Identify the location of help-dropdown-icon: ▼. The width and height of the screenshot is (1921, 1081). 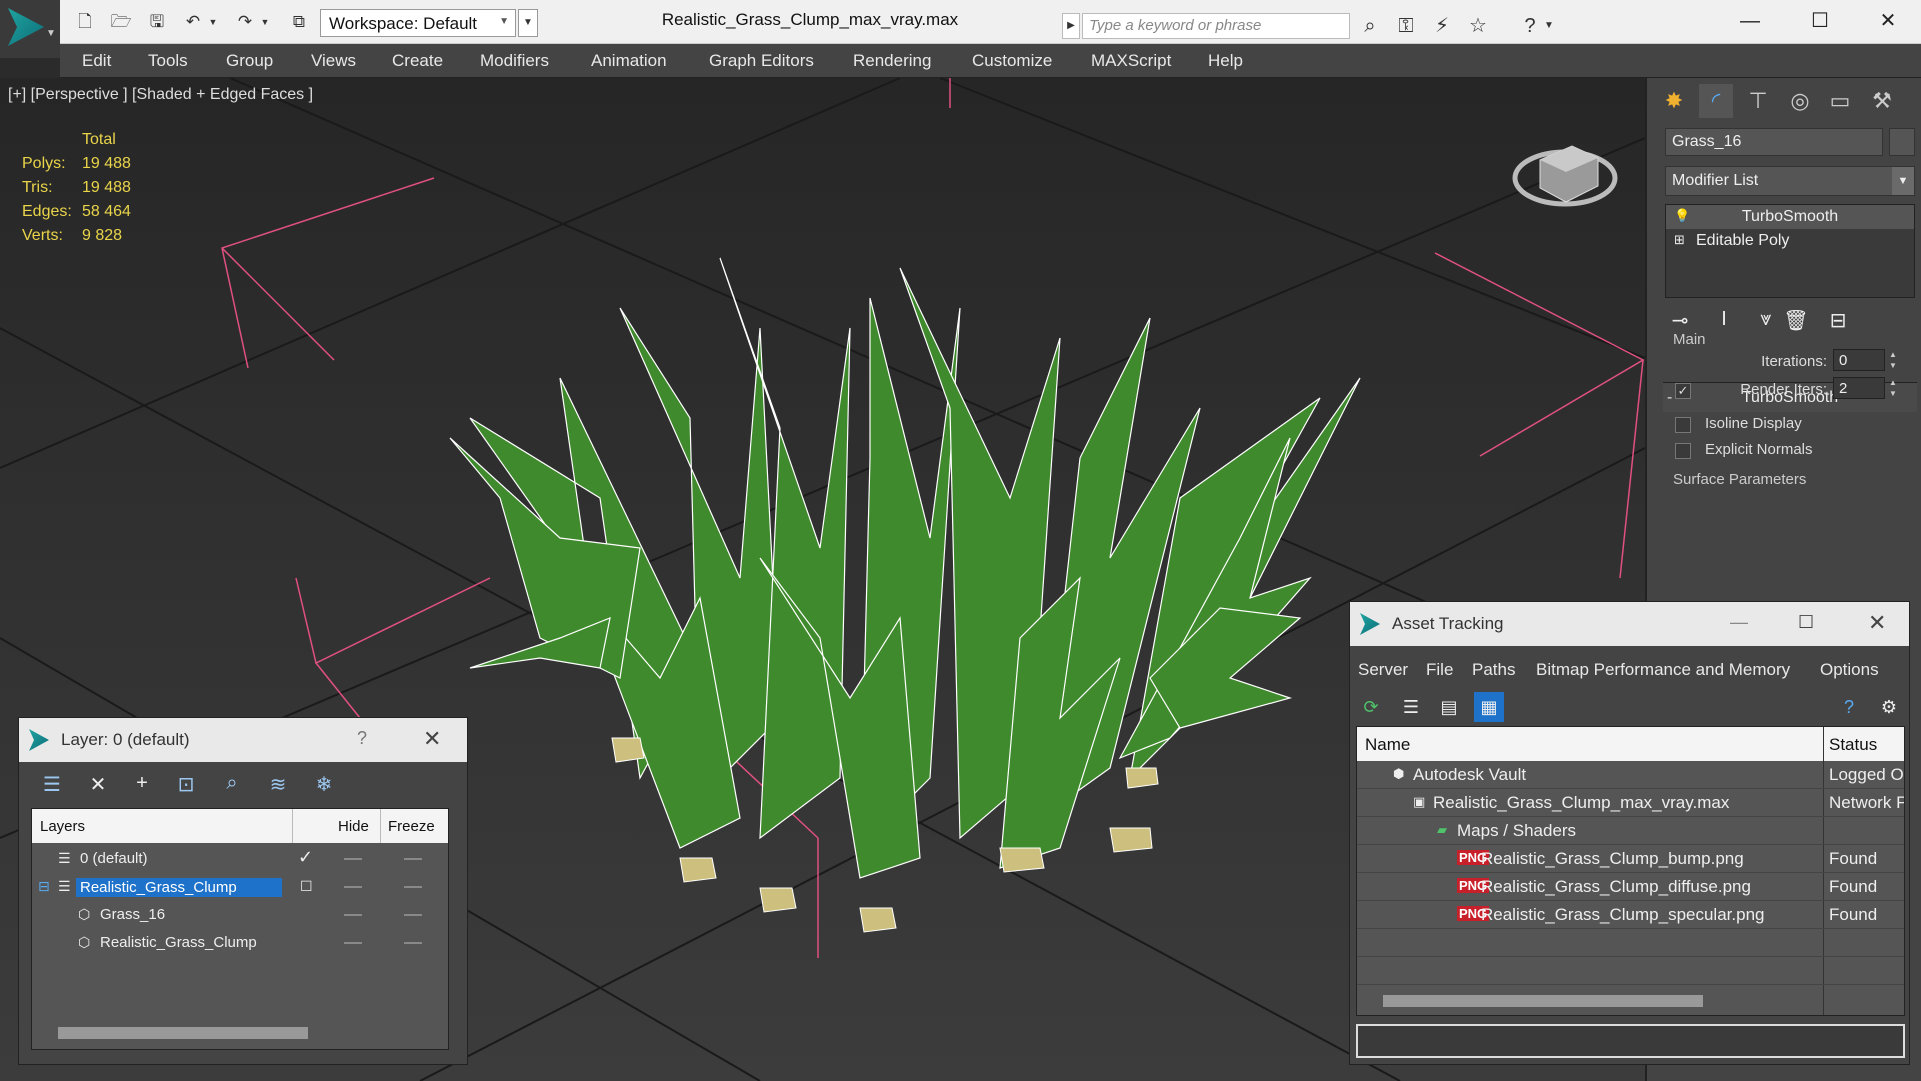
(1549, 26).